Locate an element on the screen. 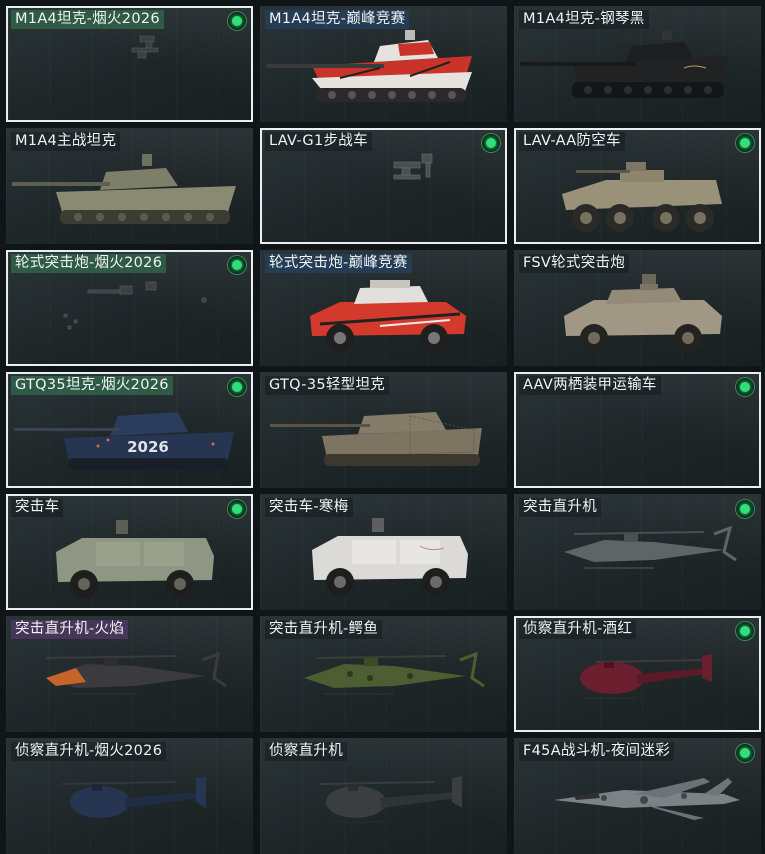 The width and height of the screenshot is (765, 854). vehicle-title: FSV轮式突击炮 is located at coordinates (574, 263).